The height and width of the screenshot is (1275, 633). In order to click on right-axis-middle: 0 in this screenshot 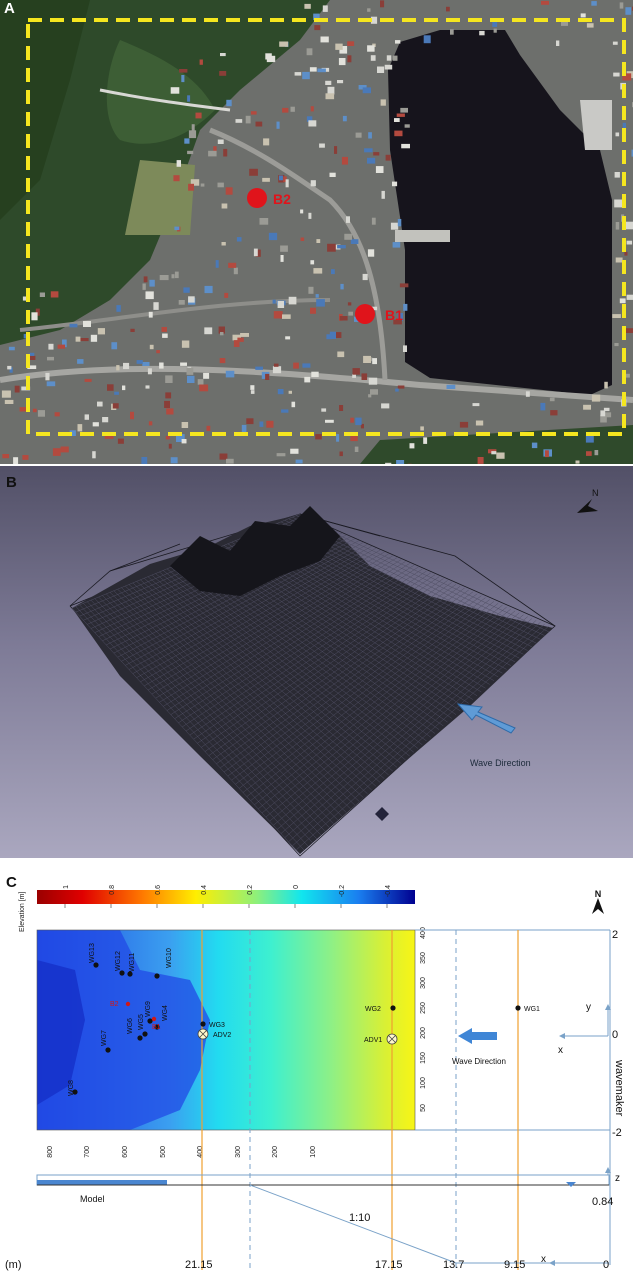, I will do `click(615, 1035)`.